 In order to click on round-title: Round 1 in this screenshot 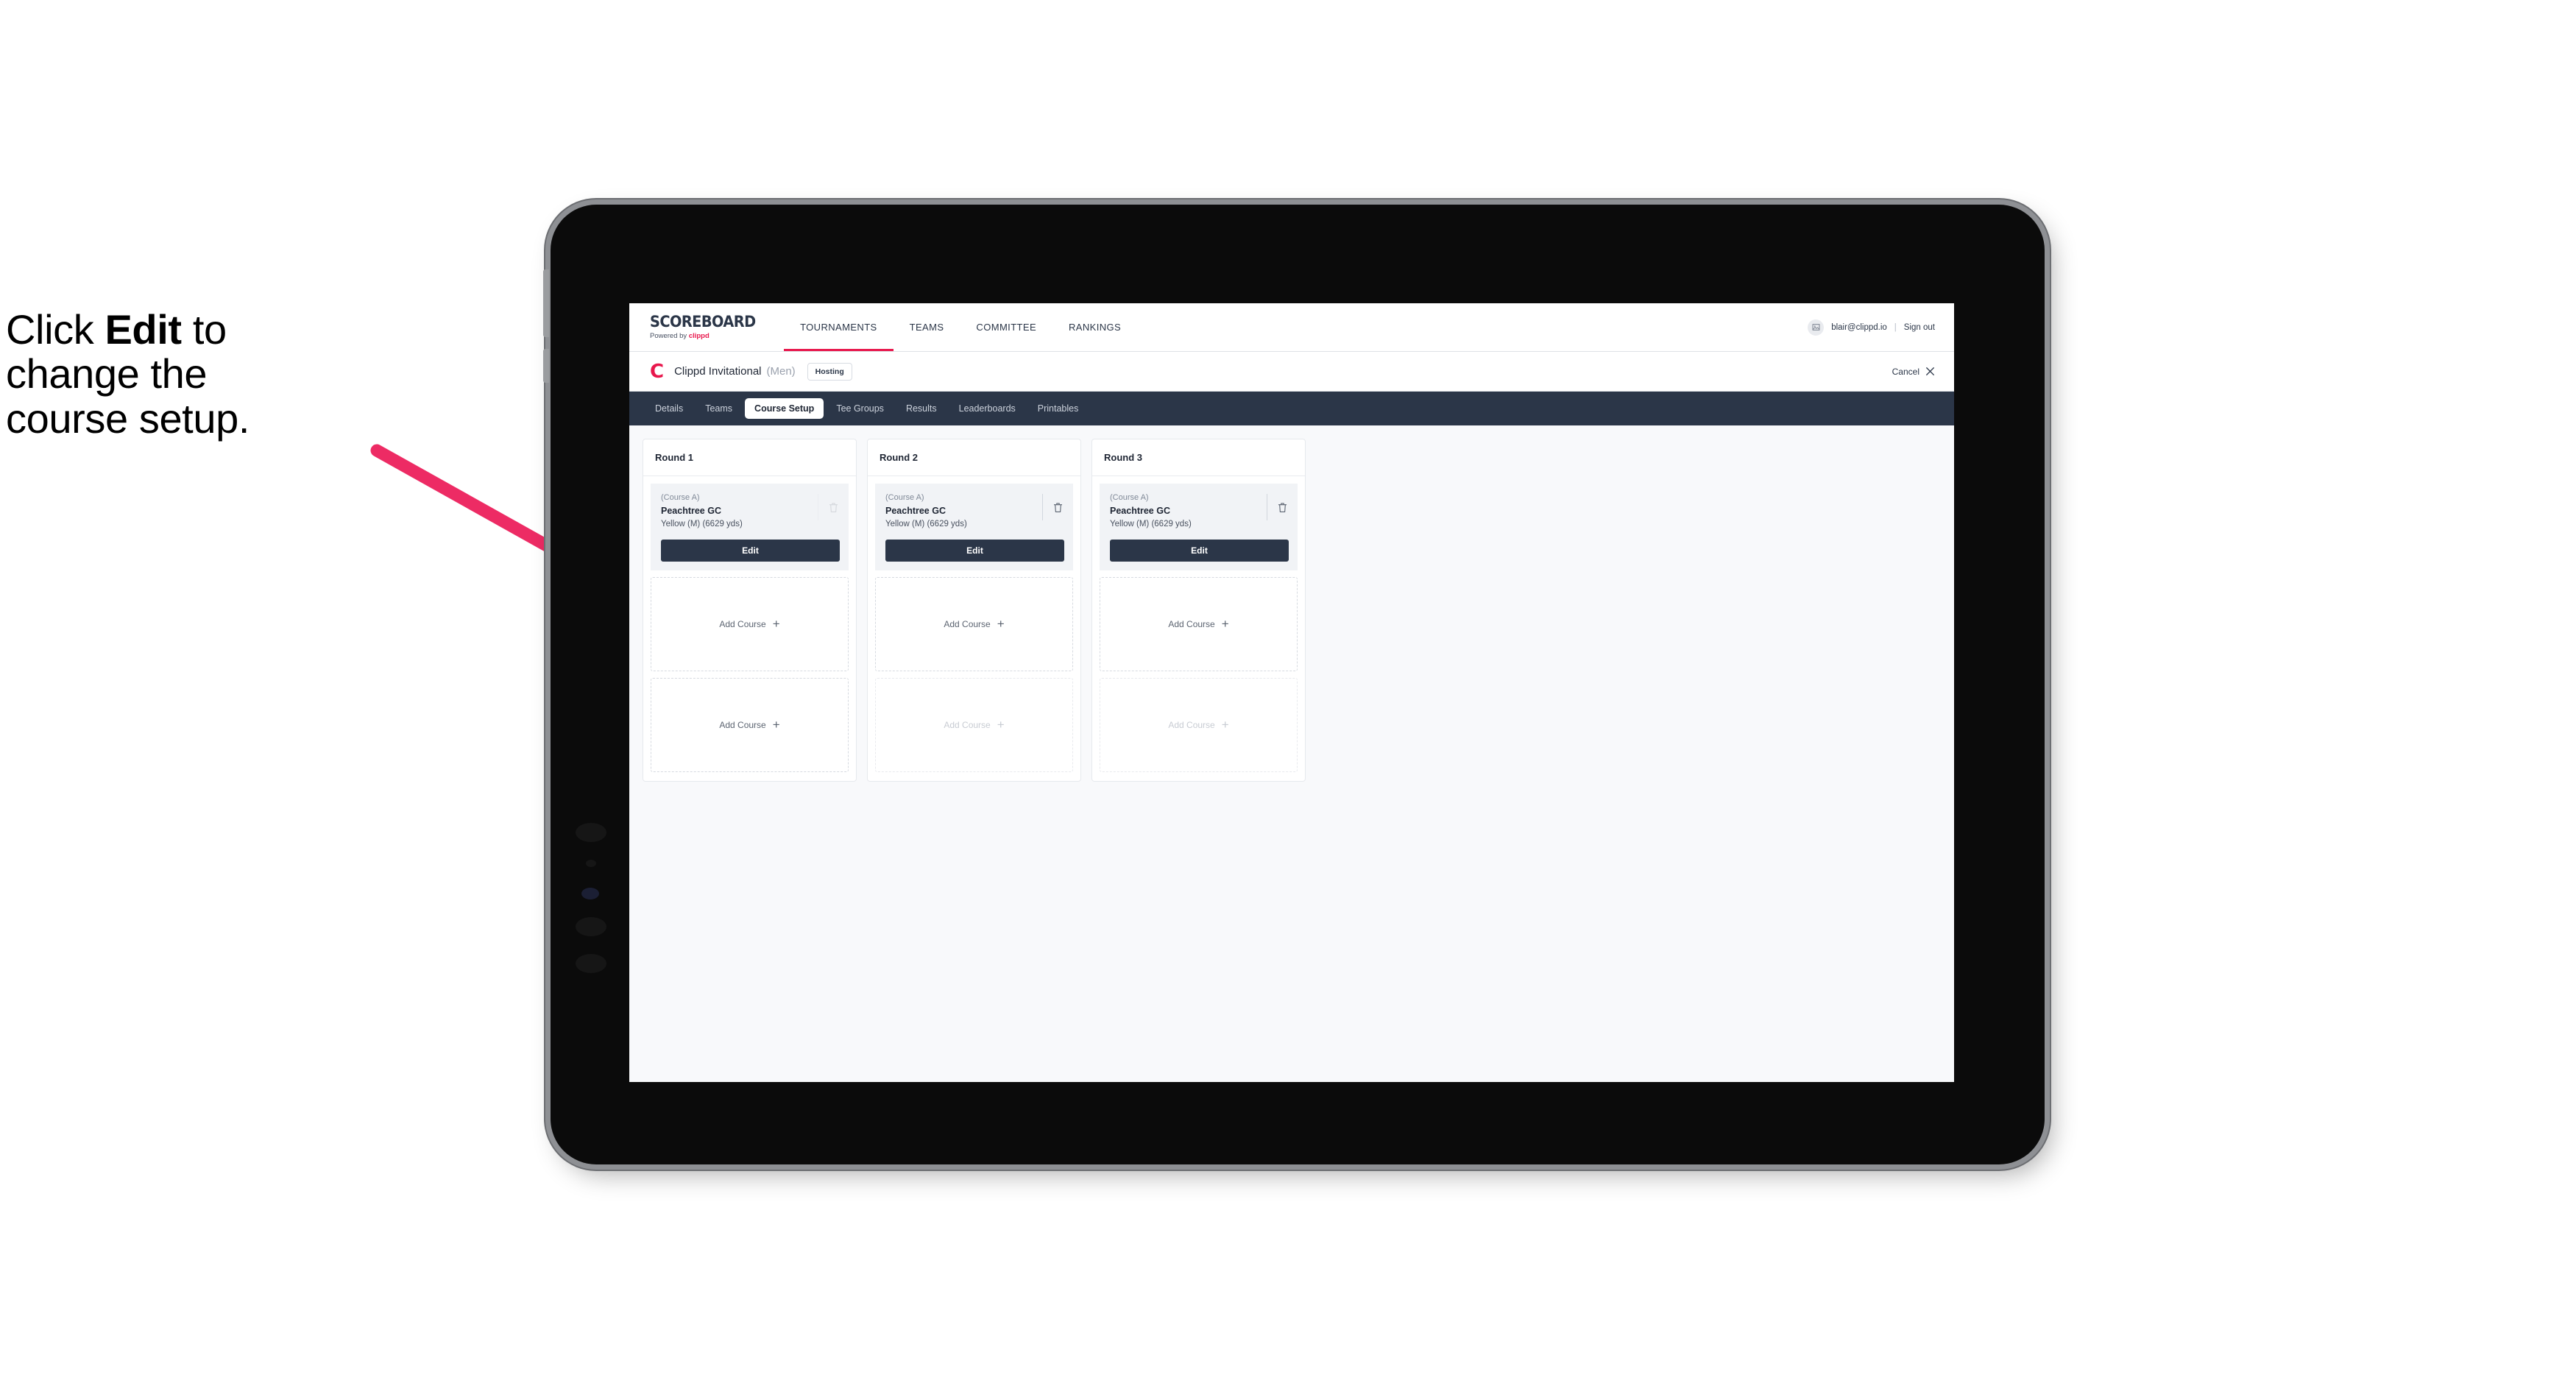, I will do `click(749, 457)`.